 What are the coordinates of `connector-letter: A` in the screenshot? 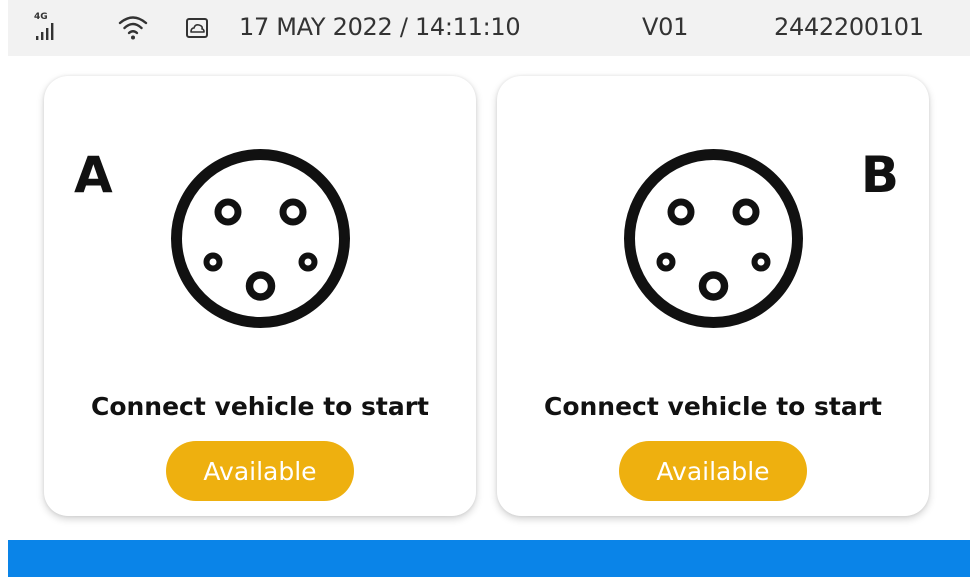 It's located at (93, 175).